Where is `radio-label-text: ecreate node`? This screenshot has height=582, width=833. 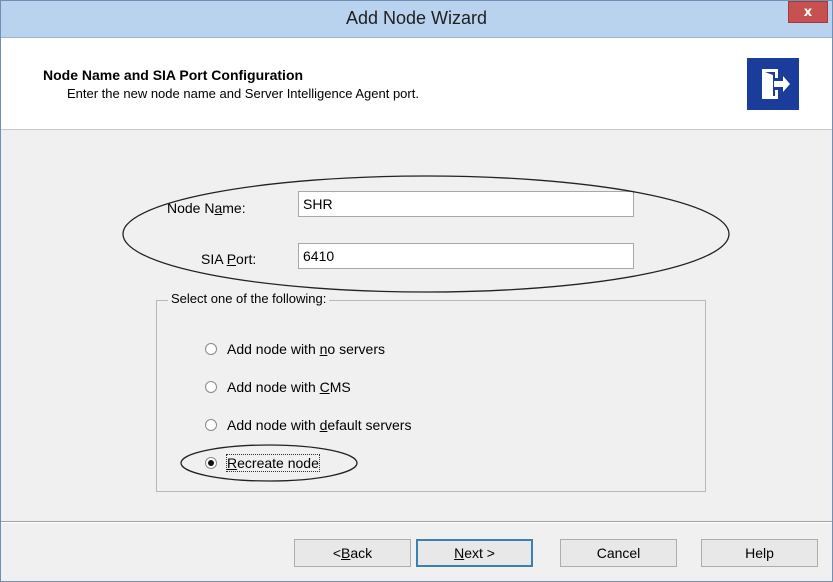
radio-label-text: ecreate node is located at coordinates (278, 463).